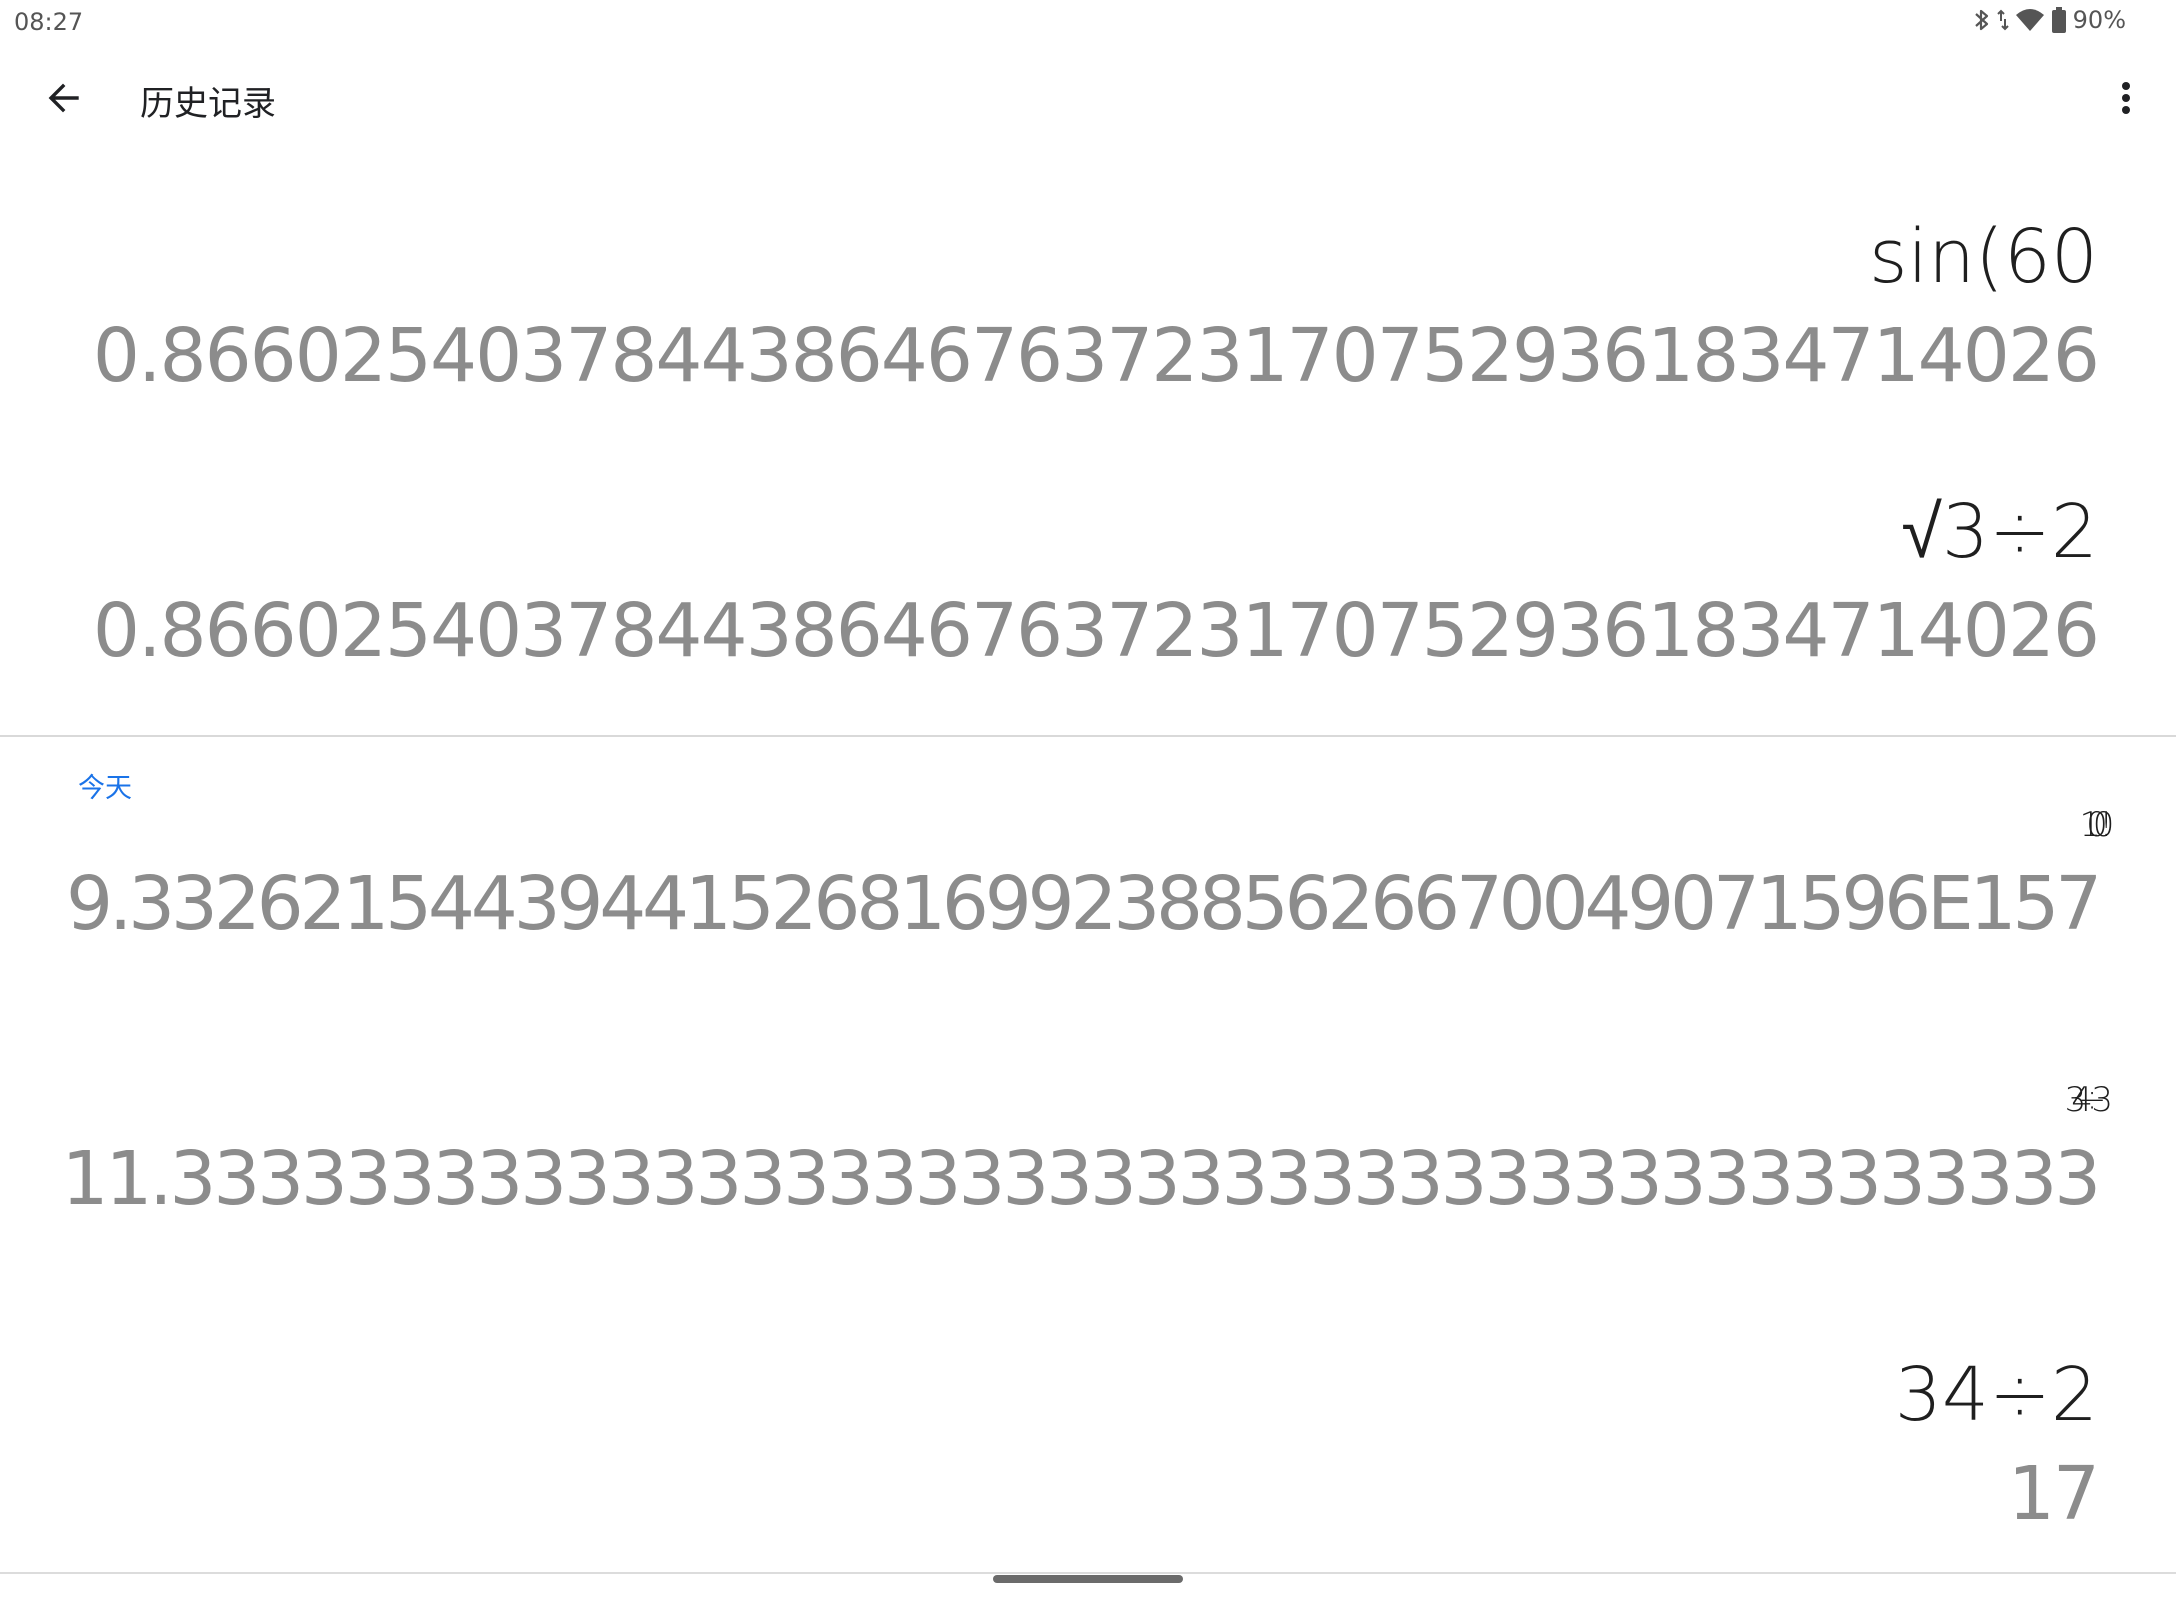 The image size is (2176, 1600). What do you see at coordinates (2099, 20) in the screenshot?
I see `battery-percentage: 90%` at bounding box center [2099, 20].